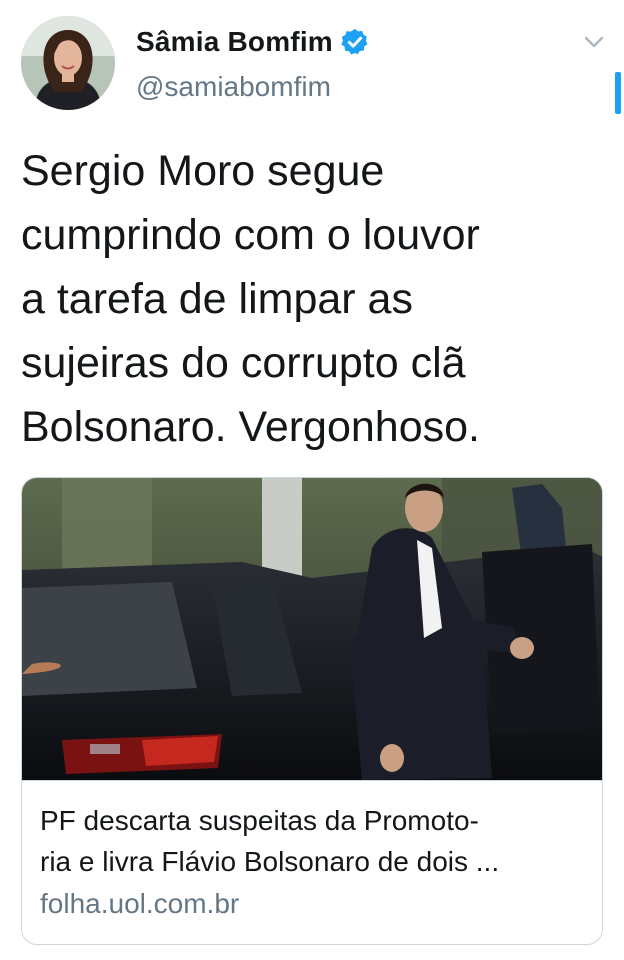  I want to click on avatar-image, so click(68, 63).